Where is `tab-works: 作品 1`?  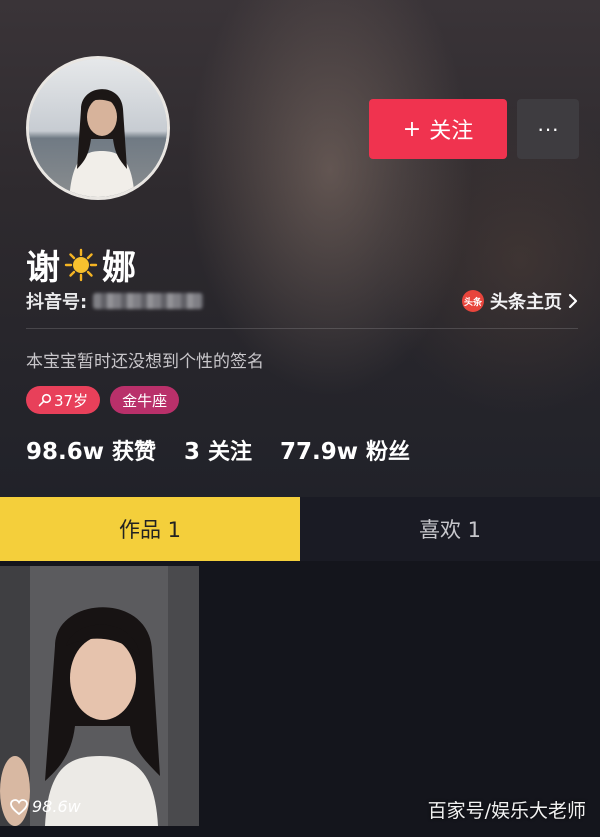
tab-works: 作品 1 is located at coordinates (150, 529).